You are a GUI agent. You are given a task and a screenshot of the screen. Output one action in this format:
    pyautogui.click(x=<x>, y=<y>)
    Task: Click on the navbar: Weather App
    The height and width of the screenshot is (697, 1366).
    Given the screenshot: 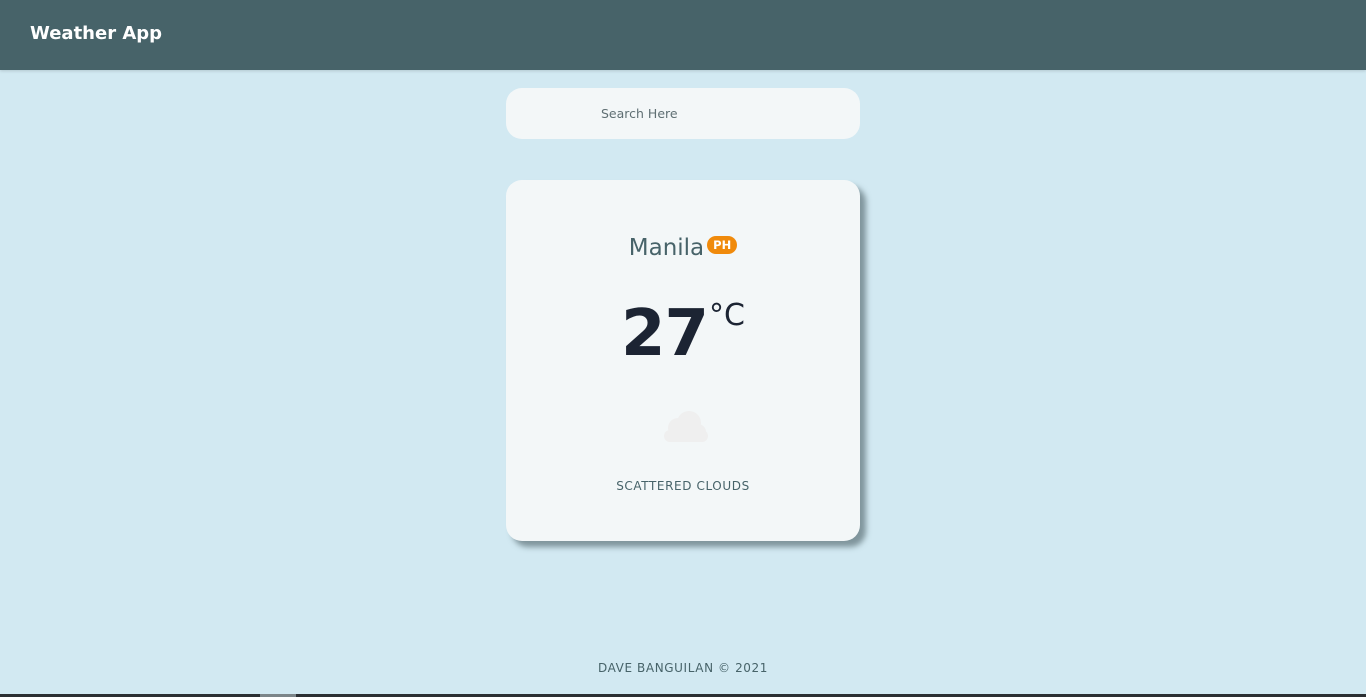 What is the action you would take?
    pyautogui.click(x=683, y=35)
    